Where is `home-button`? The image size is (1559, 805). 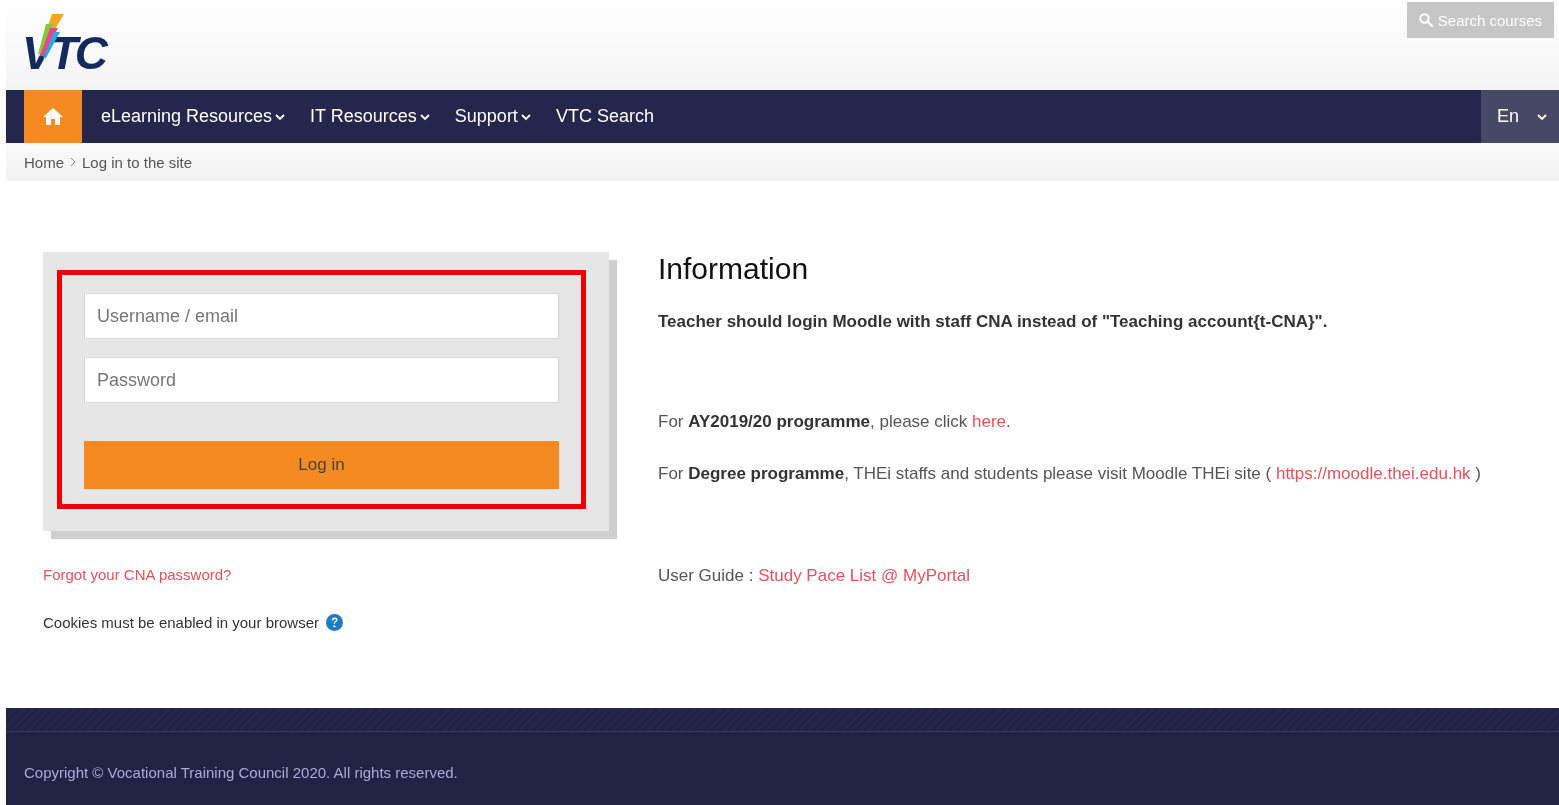
home-button is located at coordinates (53, 116).